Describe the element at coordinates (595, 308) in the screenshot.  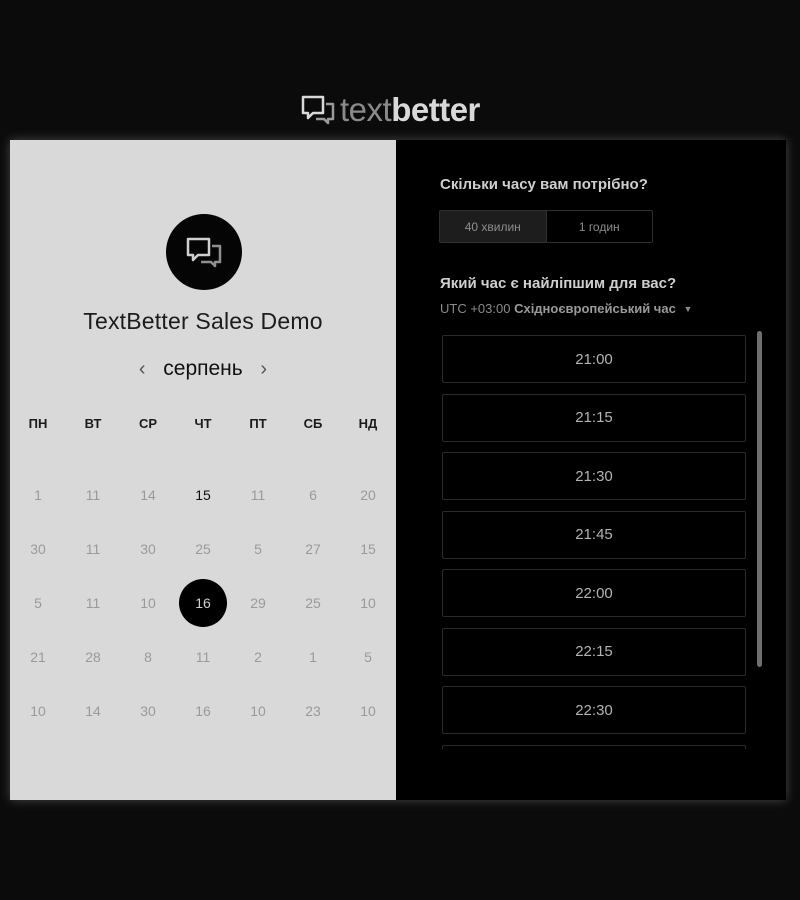
I see `timezone-name: Східноєвропейський час` at that location.